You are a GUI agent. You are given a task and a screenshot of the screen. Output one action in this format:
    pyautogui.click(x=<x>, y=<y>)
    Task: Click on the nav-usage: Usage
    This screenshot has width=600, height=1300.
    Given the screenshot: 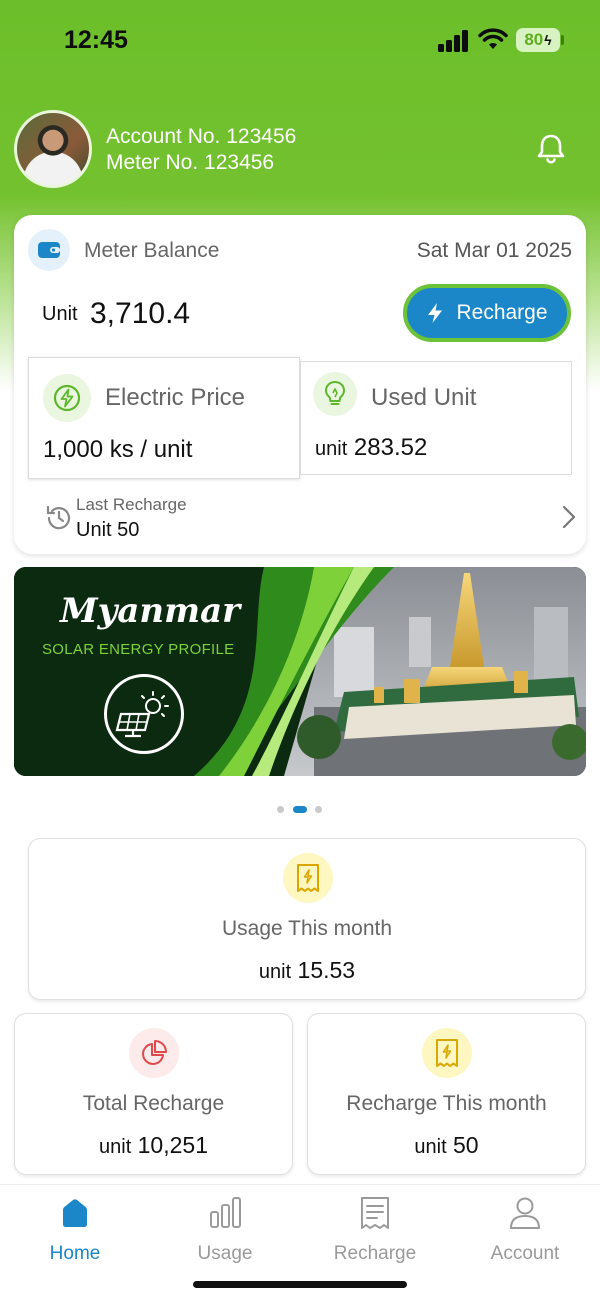 What is the action you would take?
    pyautogui.click(x=225, y=1230)
    